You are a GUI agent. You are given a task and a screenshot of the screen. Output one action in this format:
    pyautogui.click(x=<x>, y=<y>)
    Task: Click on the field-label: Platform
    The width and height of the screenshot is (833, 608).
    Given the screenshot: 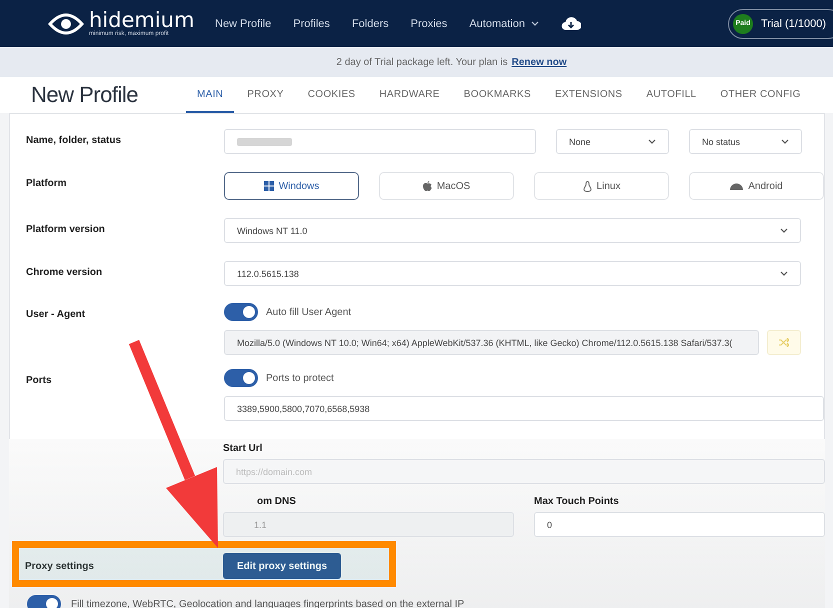 What is the action you would take?
    pyautogui.click(x=46, y=183)
    